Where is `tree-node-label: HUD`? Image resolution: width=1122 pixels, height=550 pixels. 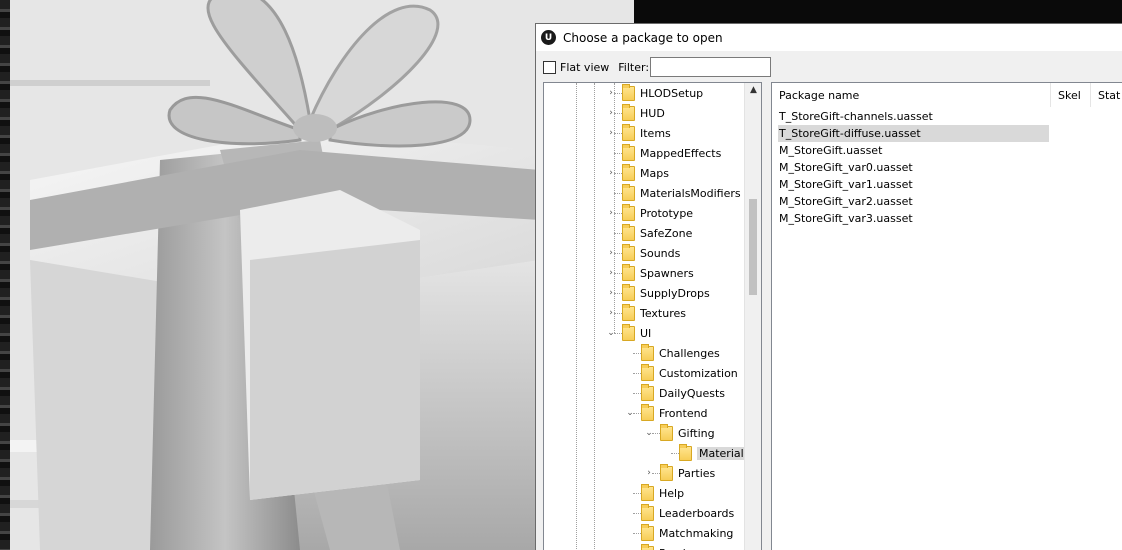 tree-node-label: HUD is located at coordinates (652, 113).